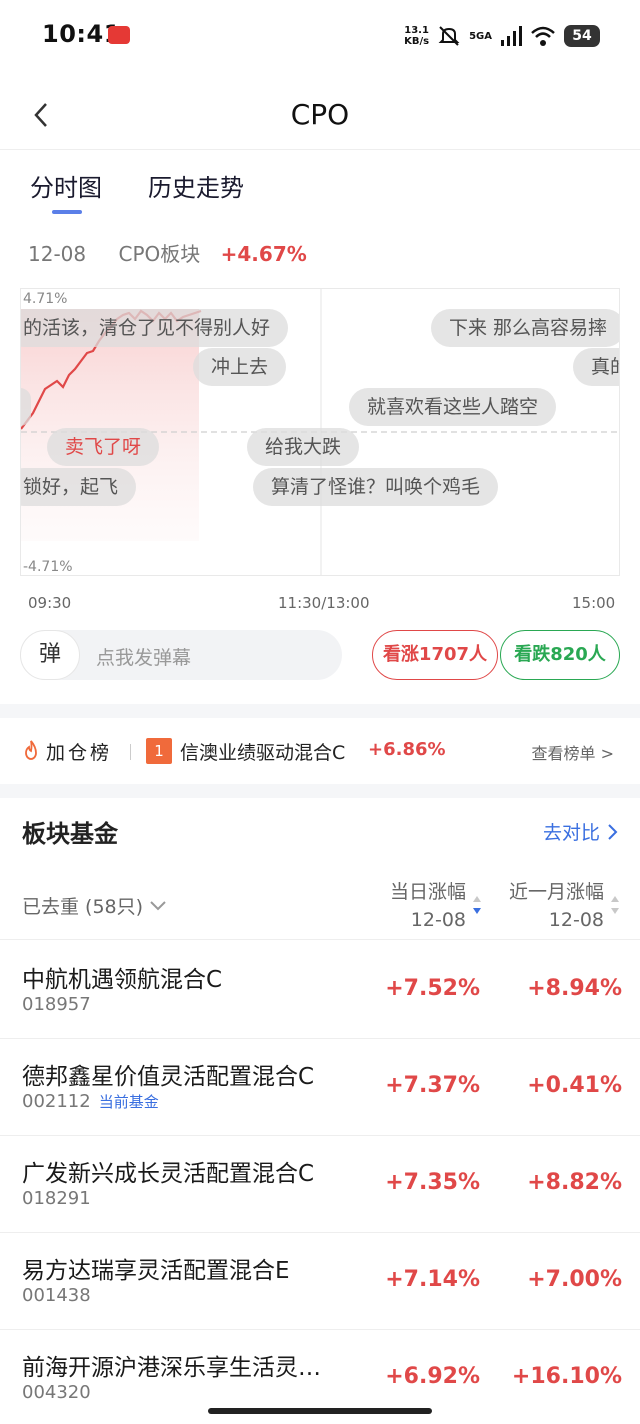  I want to click on fund-row: 前海开源沪港深乐享生活灵… 004320 +6.92% +16.10%, so click(320, 1370).